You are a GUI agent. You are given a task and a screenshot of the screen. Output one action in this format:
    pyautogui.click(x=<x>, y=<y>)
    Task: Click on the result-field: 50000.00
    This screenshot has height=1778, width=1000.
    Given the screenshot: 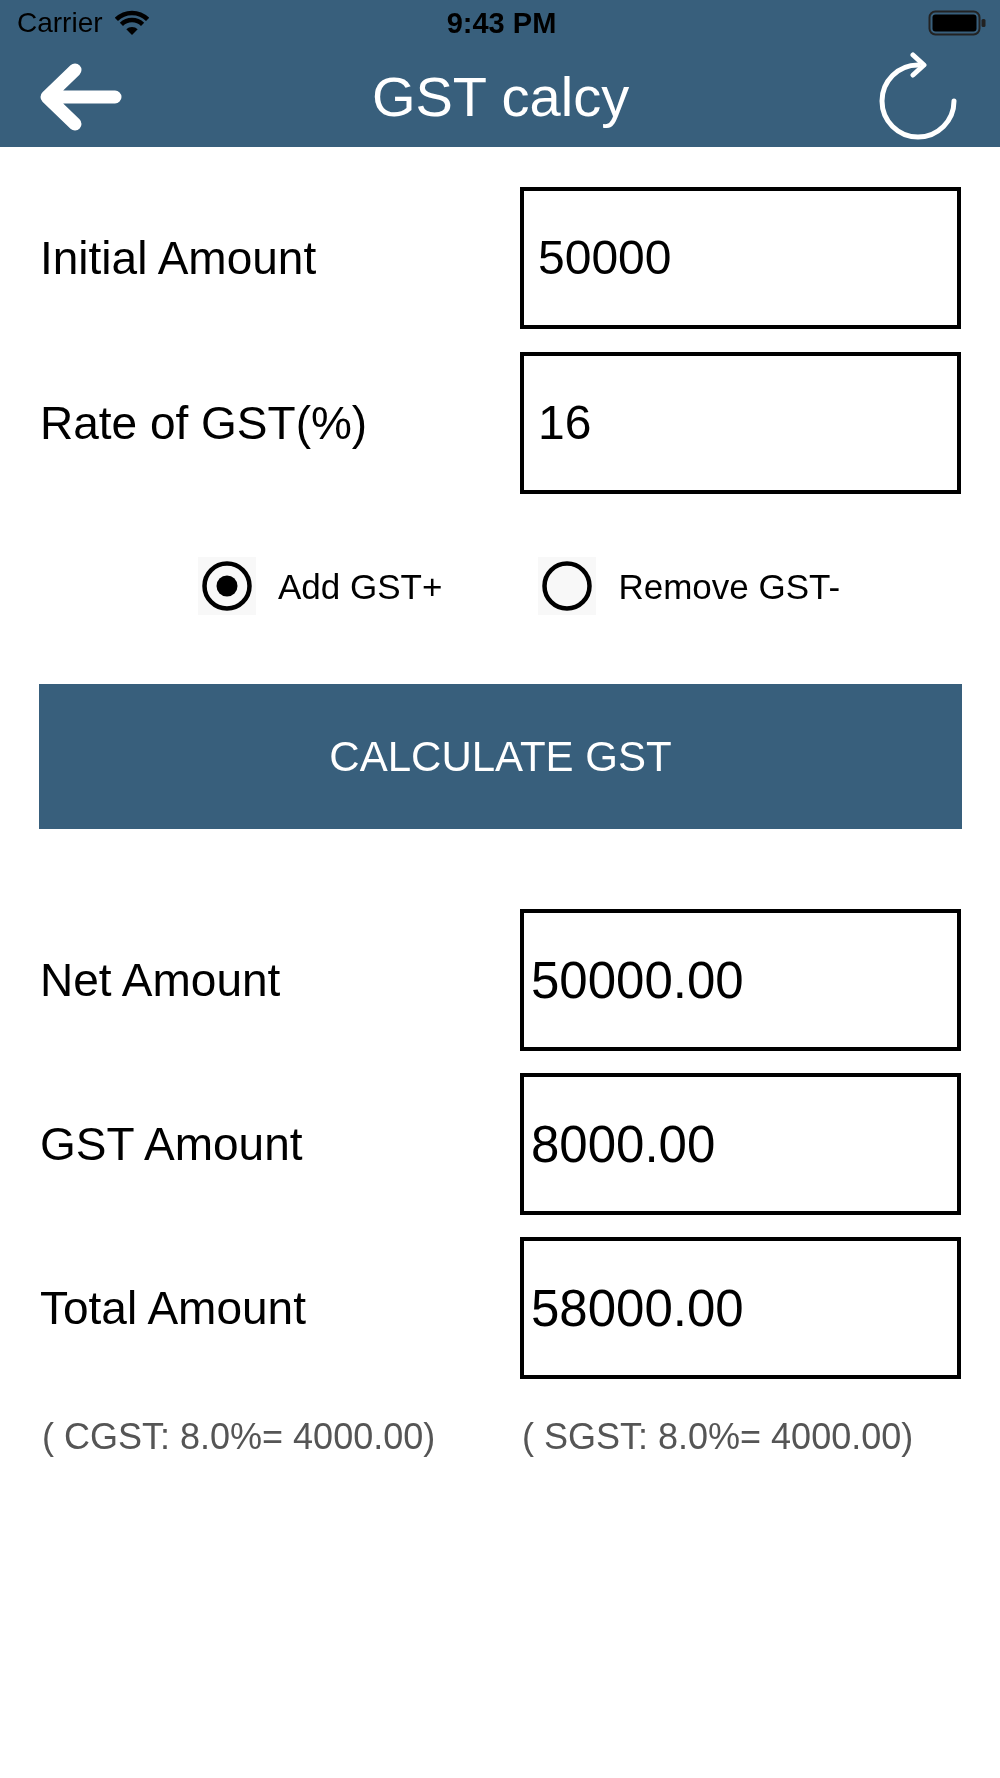 What is the action you would take?
    pyautogui.click(x=740, y=980)
    